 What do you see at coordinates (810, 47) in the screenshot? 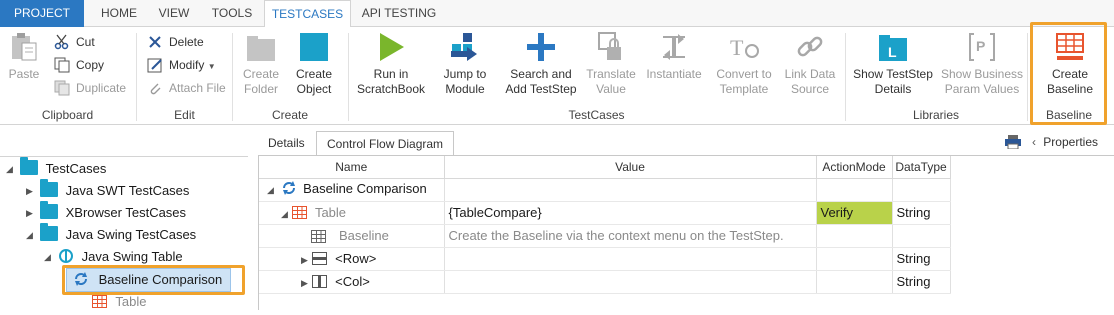
I see `chain-link-icon` at bounding box center [810, 47].